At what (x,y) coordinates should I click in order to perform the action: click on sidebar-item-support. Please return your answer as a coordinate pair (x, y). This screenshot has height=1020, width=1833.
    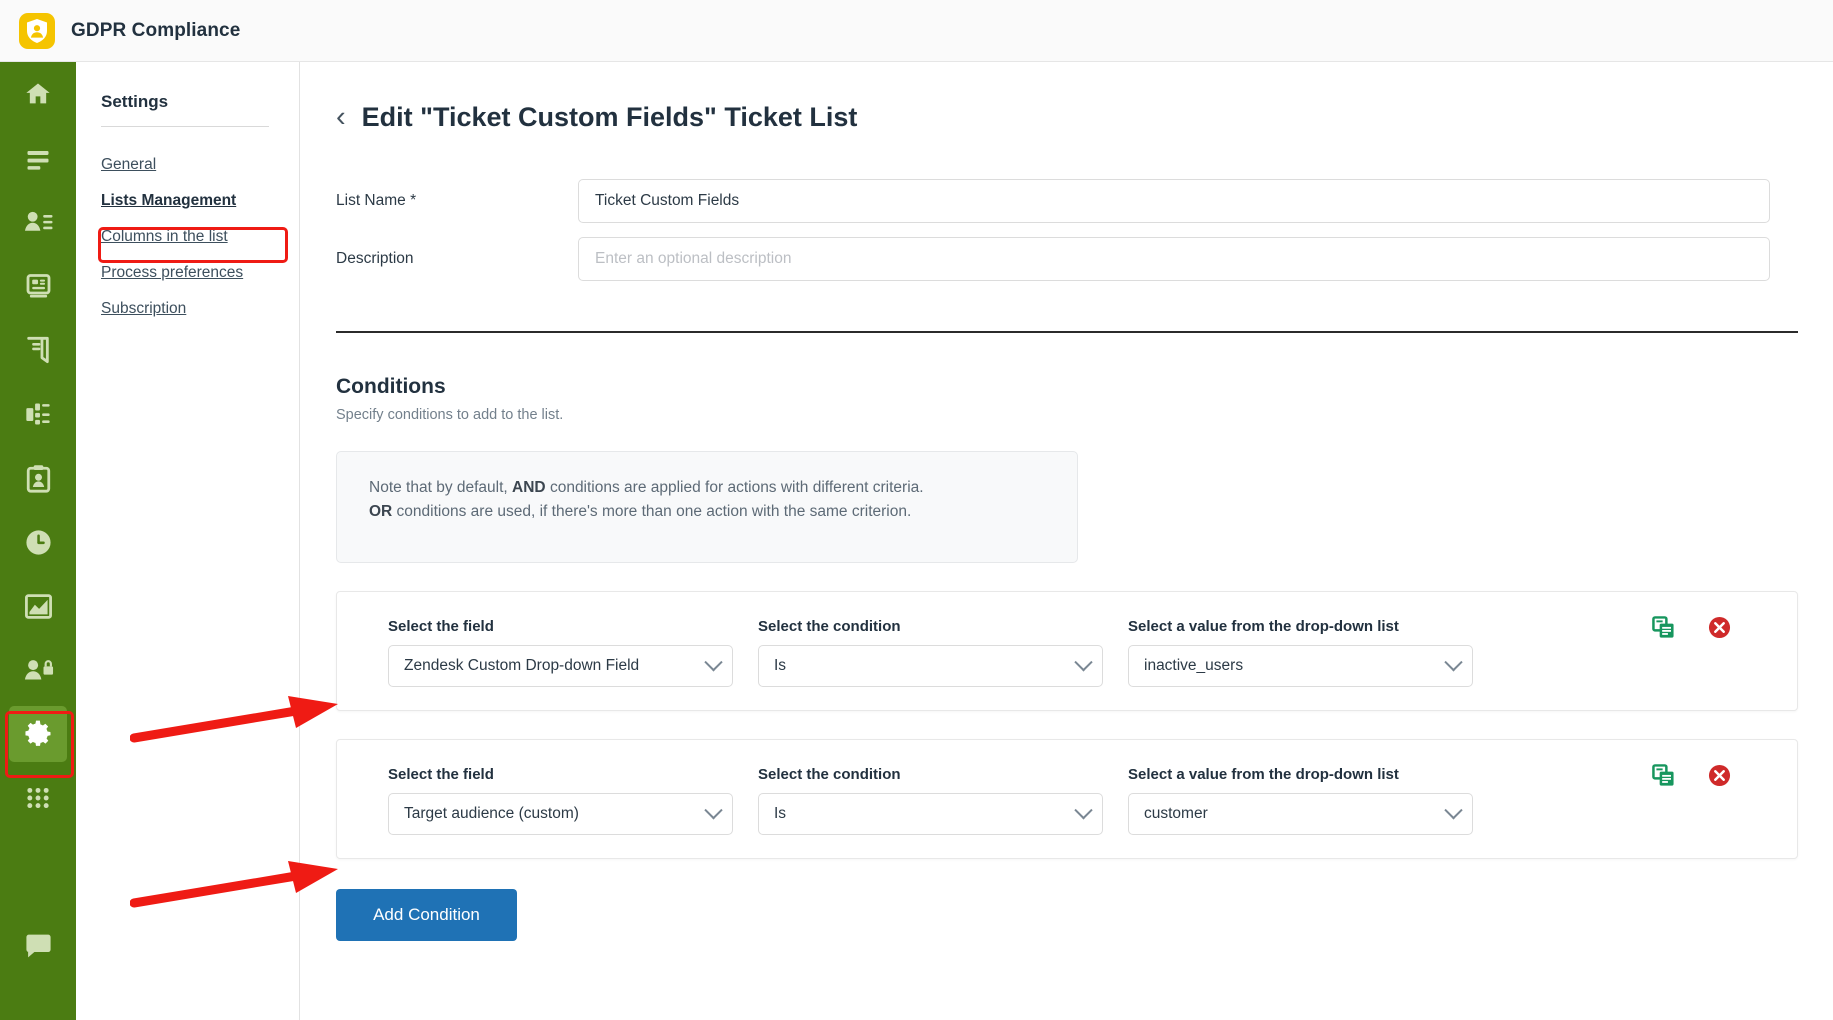
    Looking at the image, I should click on (38, 946).